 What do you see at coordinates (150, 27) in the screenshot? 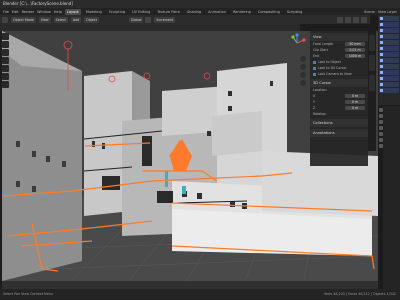
I see `tool-settings-bar` at bounding box center [150, 27].